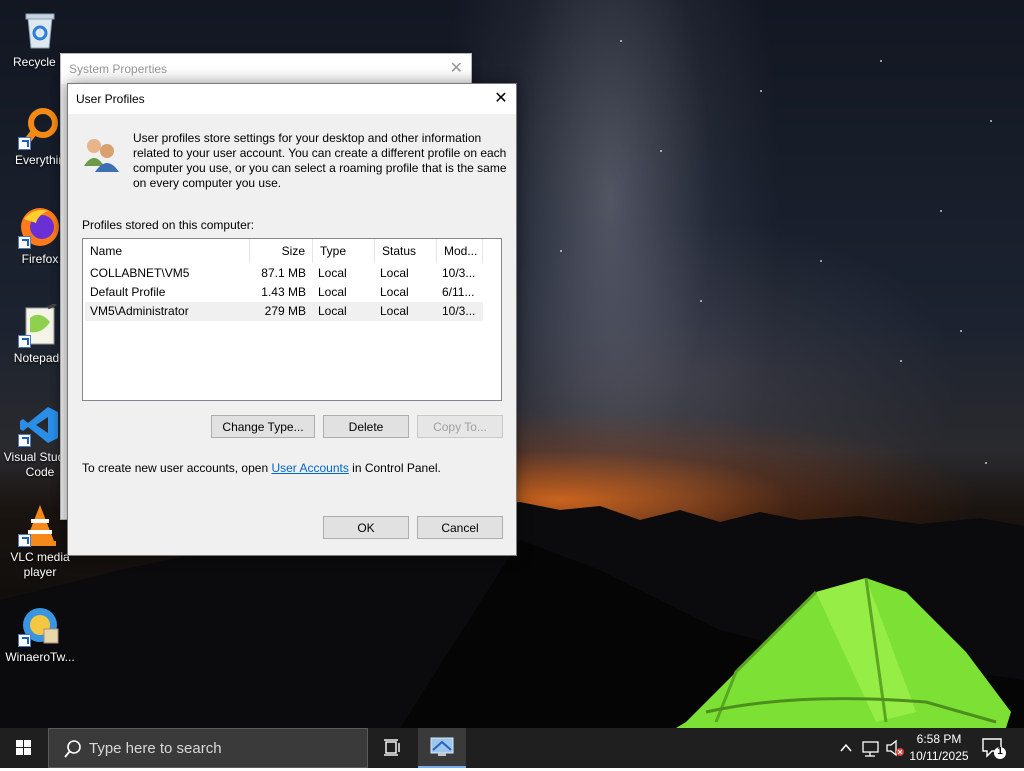  I want to click on delete-button: Delete, so click(366, 426).